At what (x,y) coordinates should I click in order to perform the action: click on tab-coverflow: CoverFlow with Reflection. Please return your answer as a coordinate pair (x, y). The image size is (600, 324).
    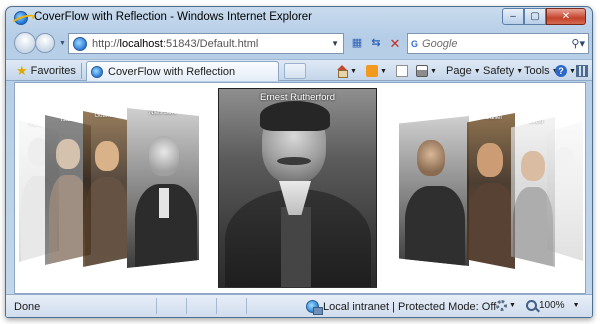
    Looking at the image, I should click on (182, 71).